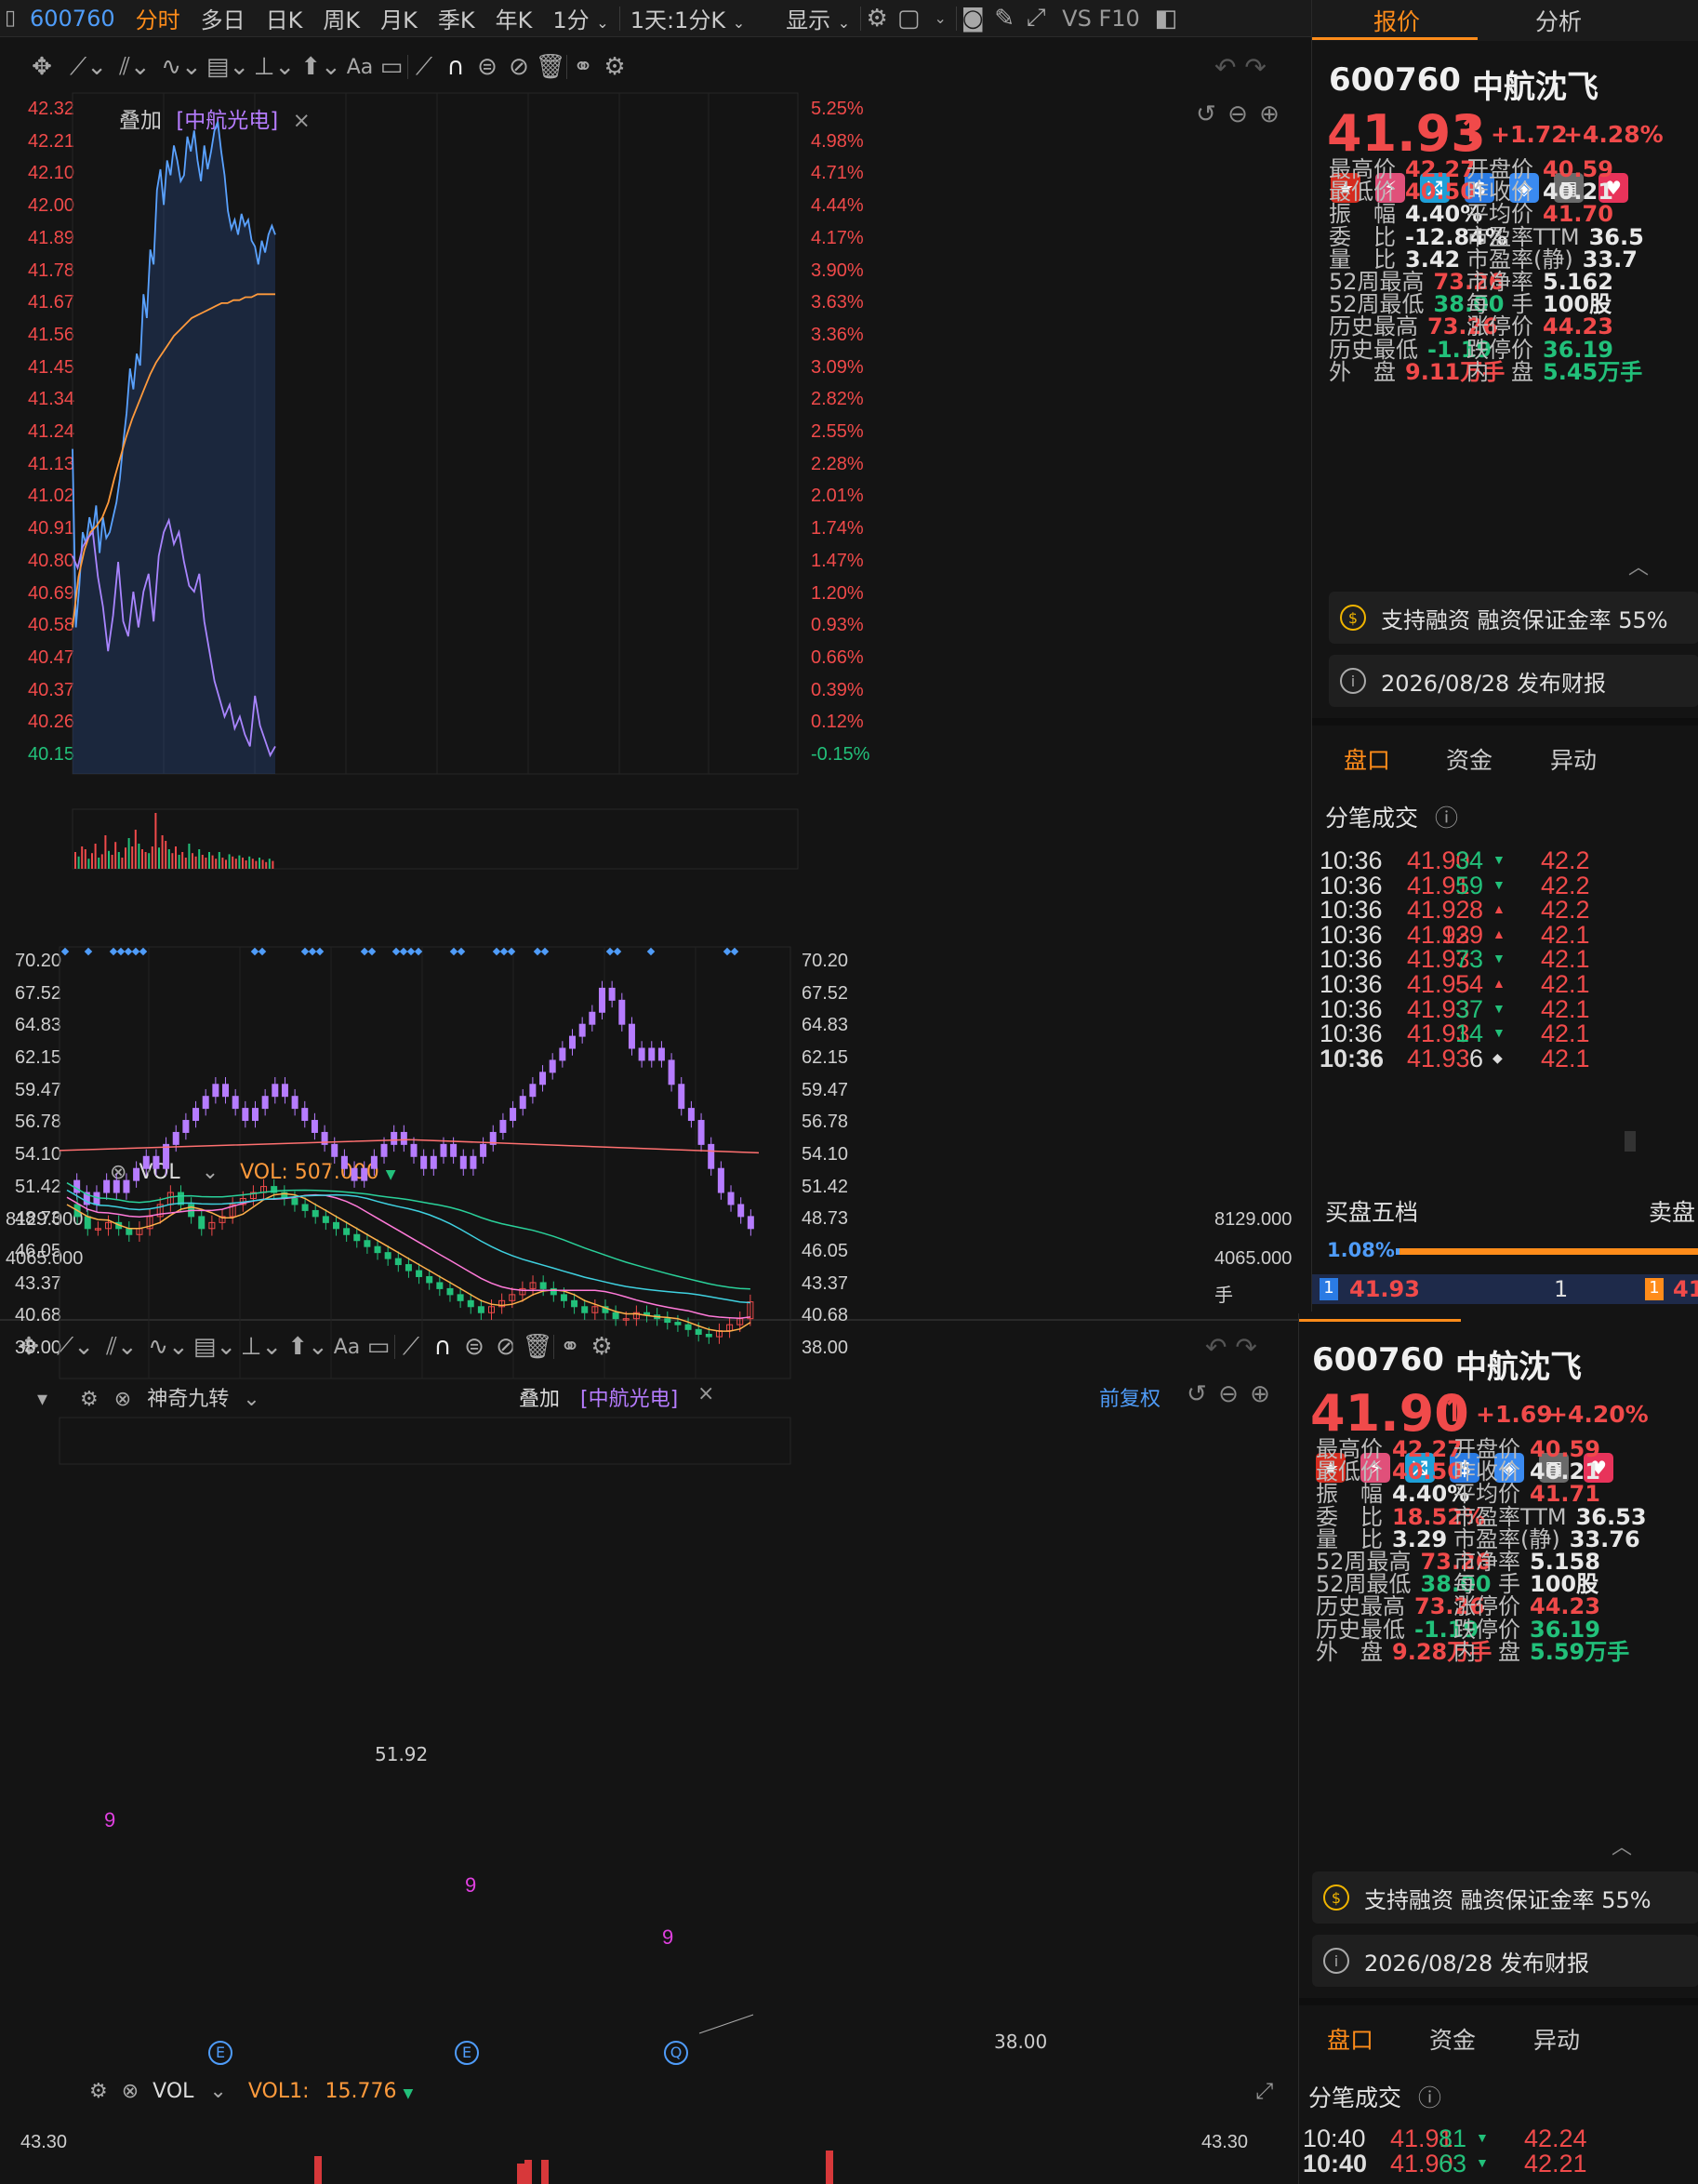 Image resolution: width=1698 pixels, height=2184 pixels. Describe the element at coordinates (42, 1399) in the screenshot. I see `collapse-icon: ▾` at that location.